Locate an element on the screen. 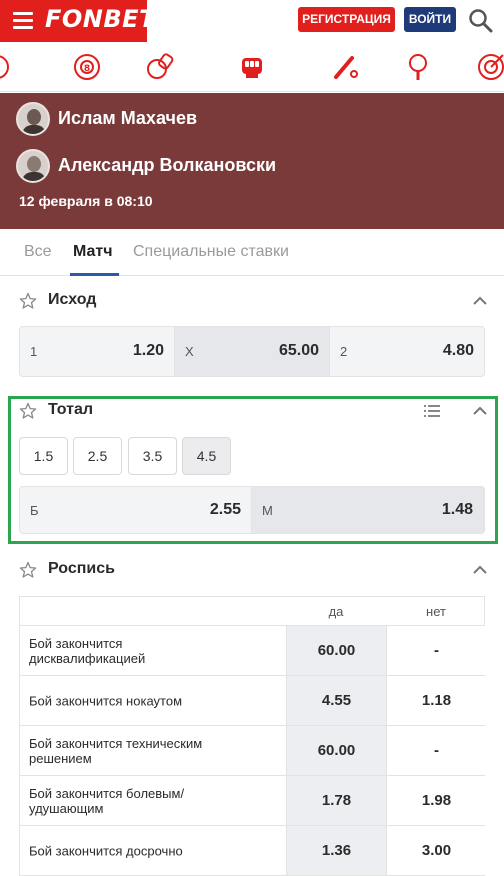 The height and width of the screenshot is (876, 504). props-table-header: да нет is located at coordinates (252, 611).